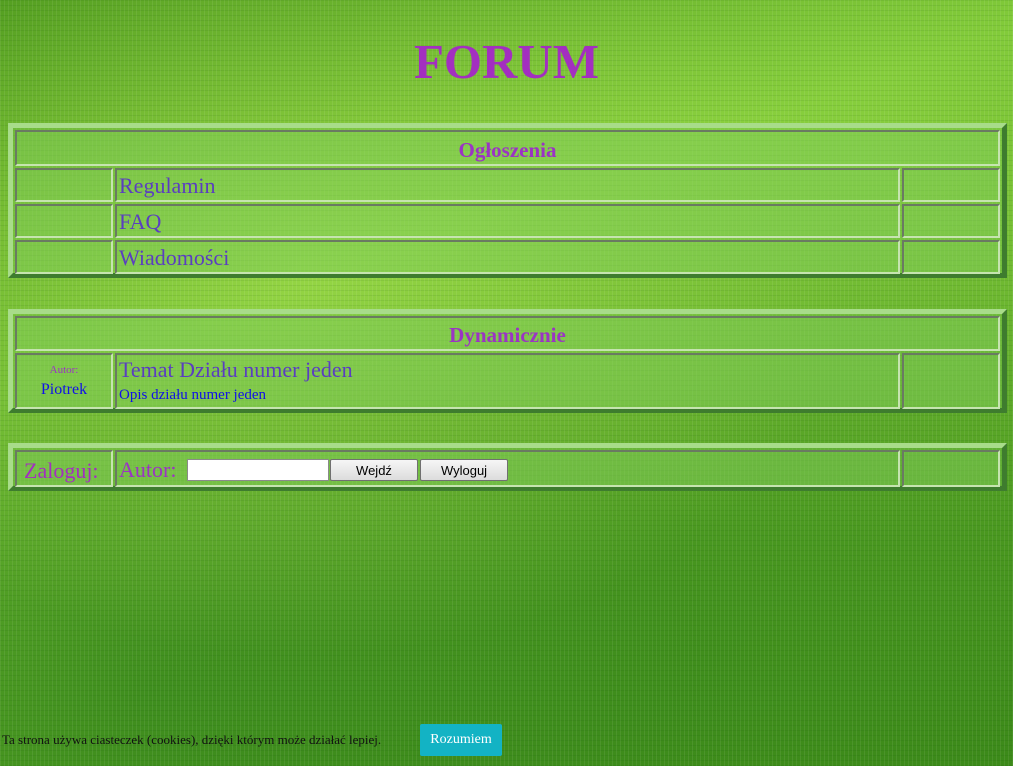  I want to click on login-label-cell: Zaloguj:, so click(64, 468).